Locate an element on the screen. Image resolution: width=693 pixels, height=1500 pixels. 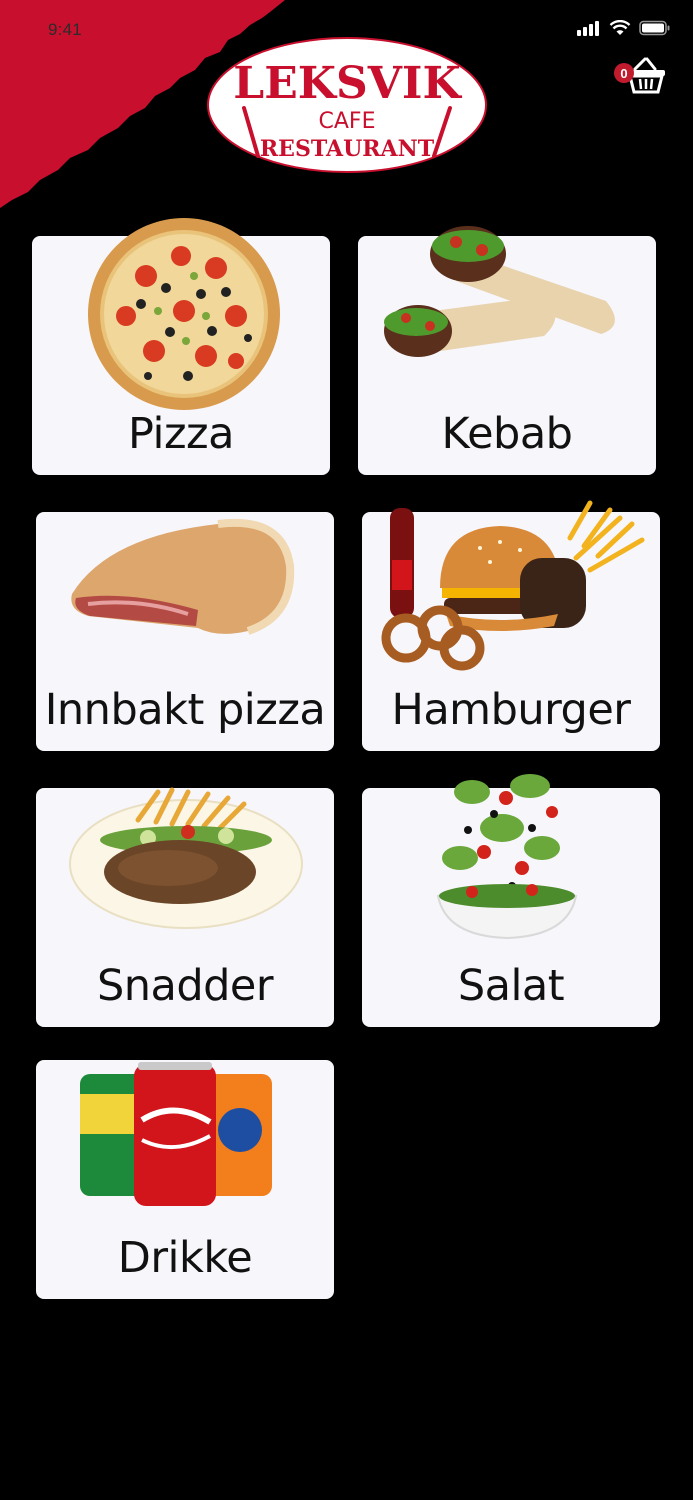
category-card-salat: Salat is located at coordinates (511, 900).